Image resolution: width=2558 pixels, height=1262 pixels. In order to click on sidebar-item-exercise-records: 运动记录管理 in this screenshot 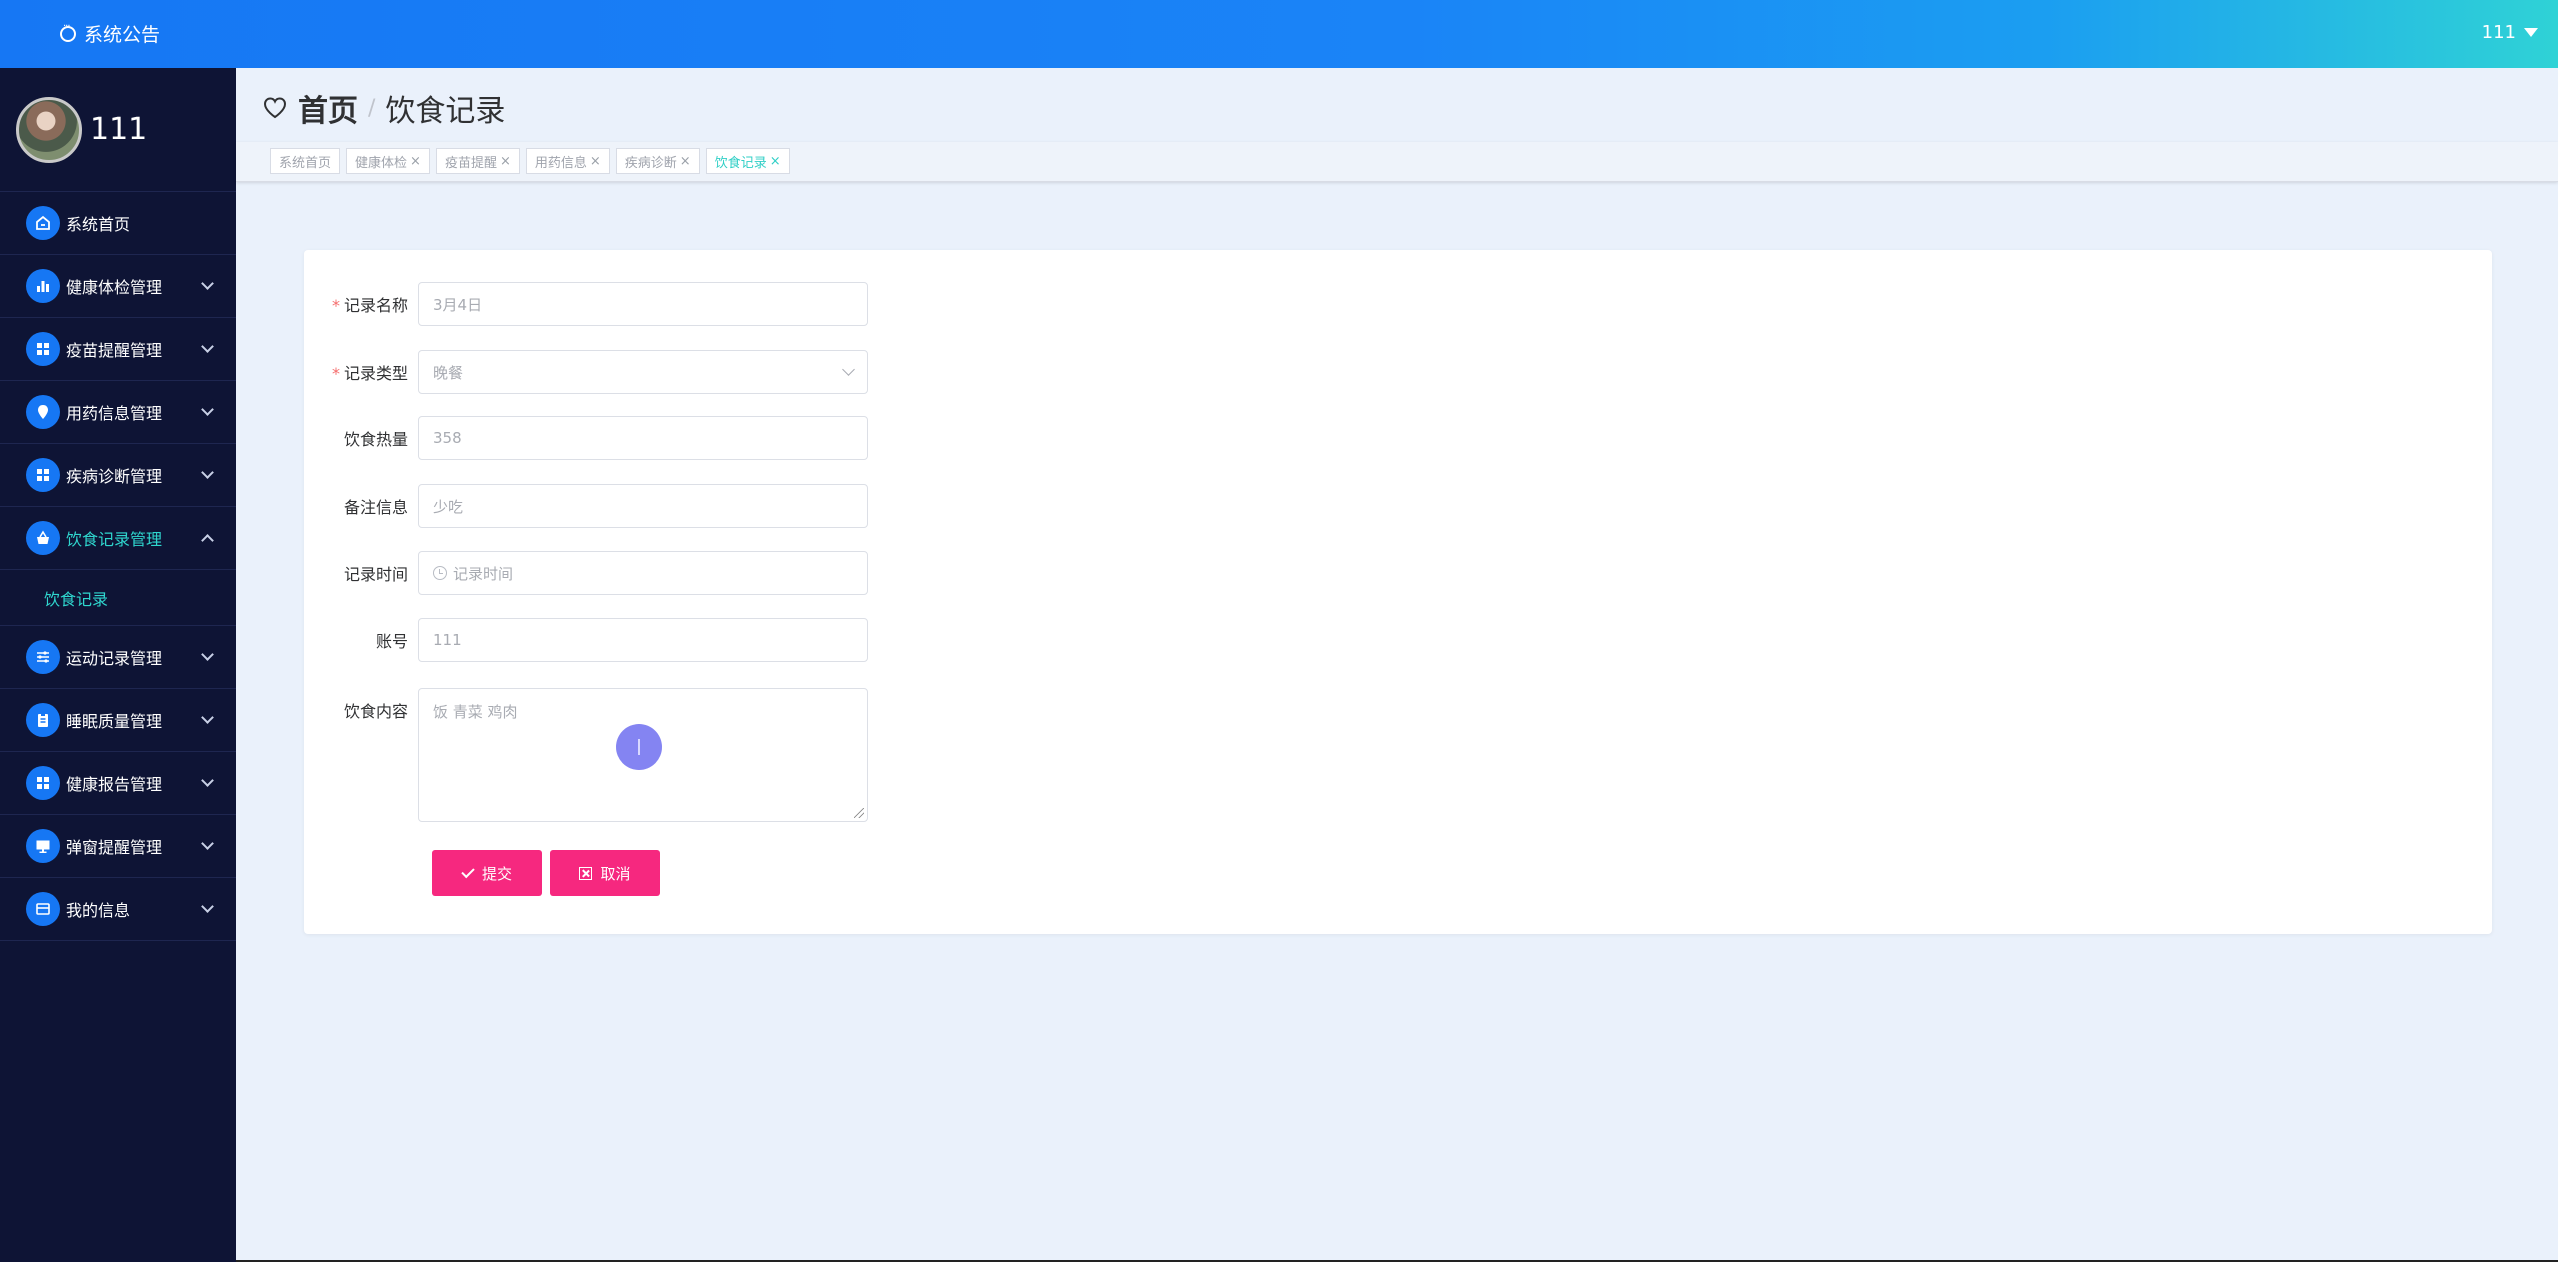, I will do `click(118, 657)`.